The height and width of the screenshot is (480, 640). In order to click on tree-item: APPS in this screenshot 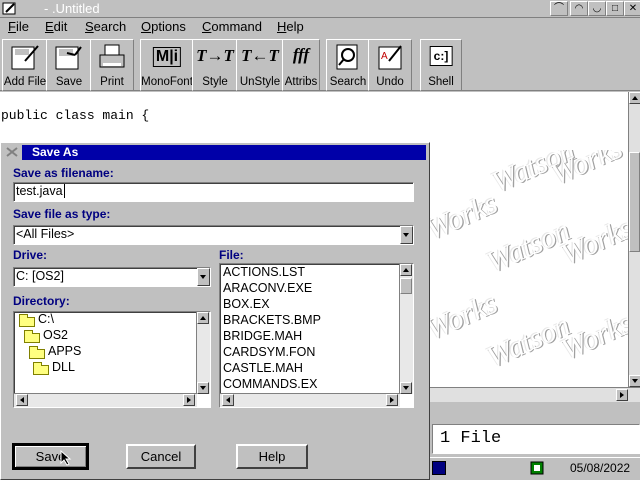, I will do `click(64, 351)`.